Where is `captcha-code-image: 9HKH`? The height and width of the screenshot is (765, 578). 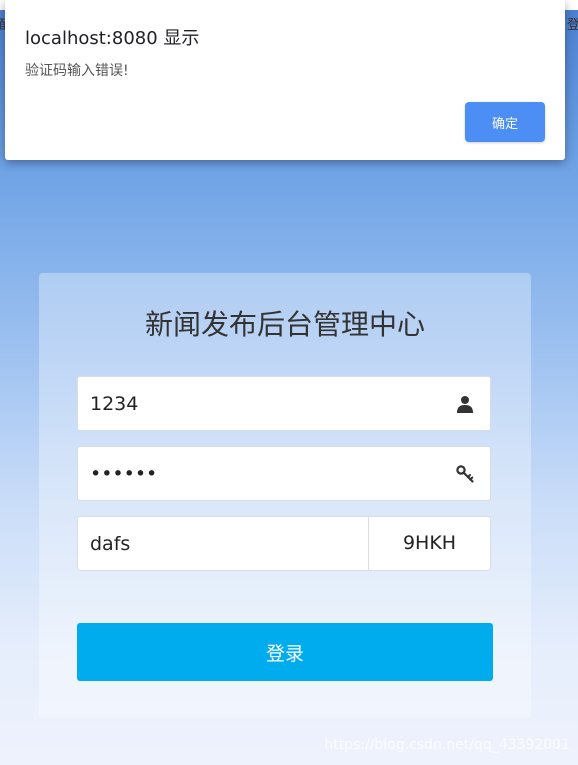
captcha-code-image: 9HKH is located at coordinates (429, 543).